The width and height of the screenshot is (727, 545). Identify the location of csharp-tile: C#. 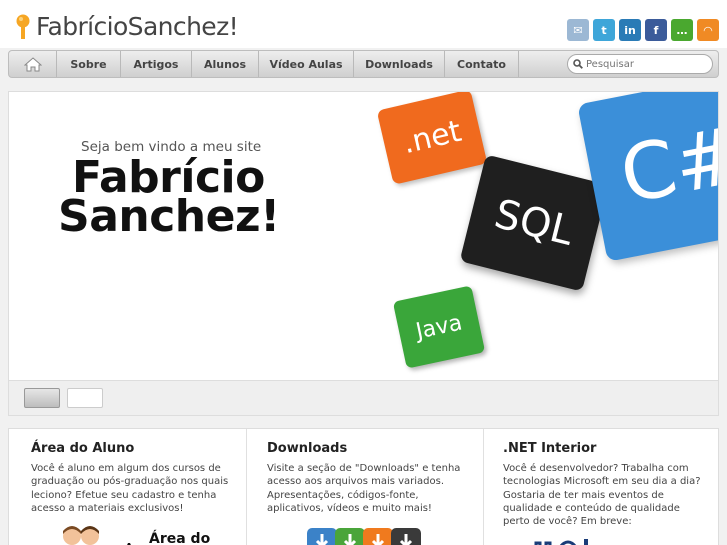
(647, 177).